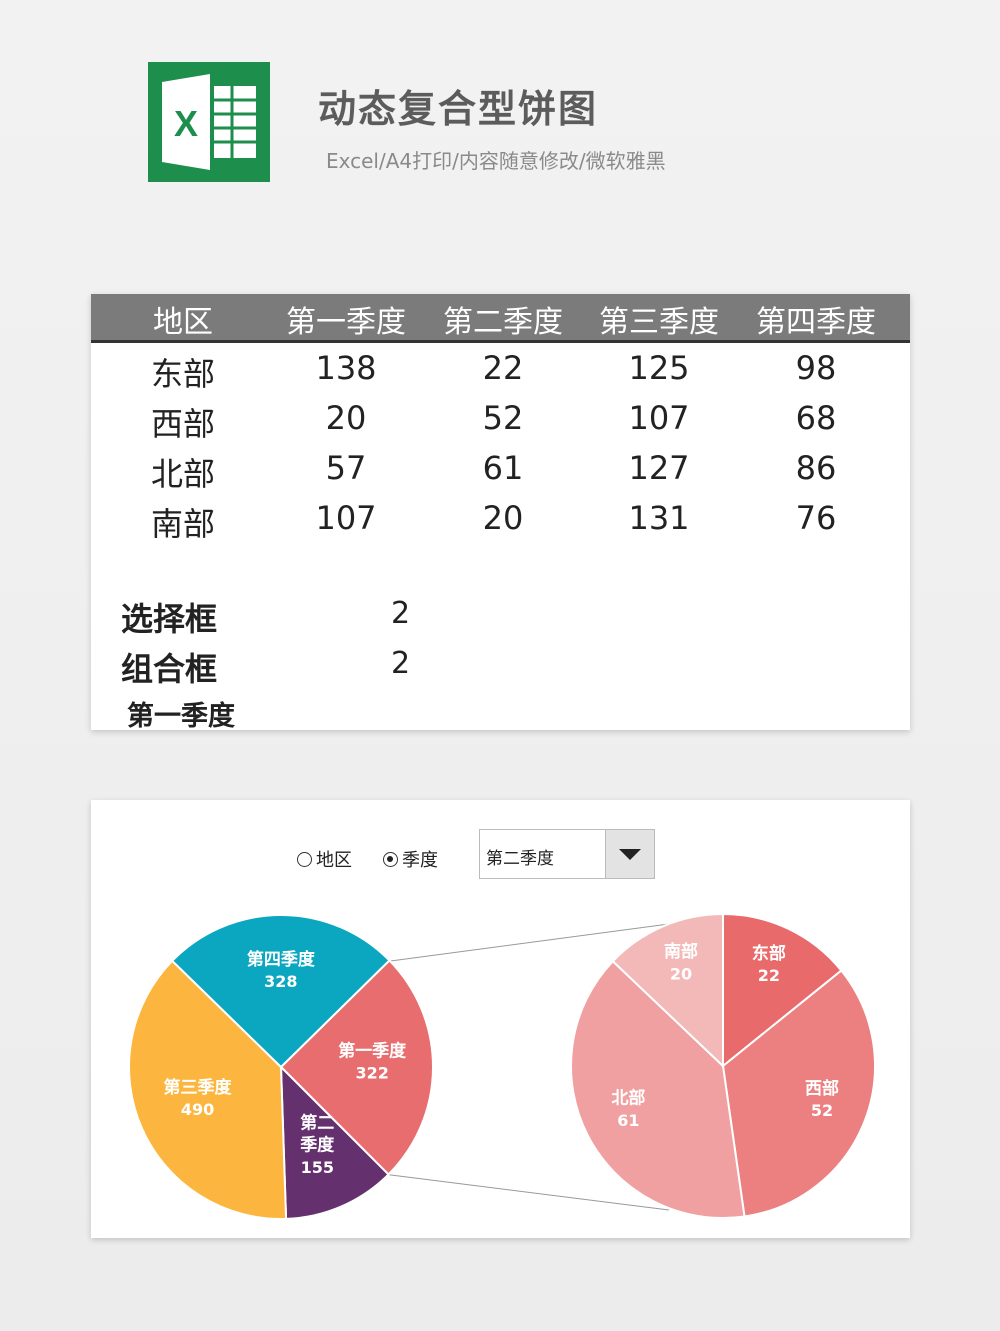 This screenshot has height=1331, width=1000. What do you see at coordinates (317, 1145) in the screenshot?
I see `main-pie-slice-label: 季度` at bounding box center [317, 1145].